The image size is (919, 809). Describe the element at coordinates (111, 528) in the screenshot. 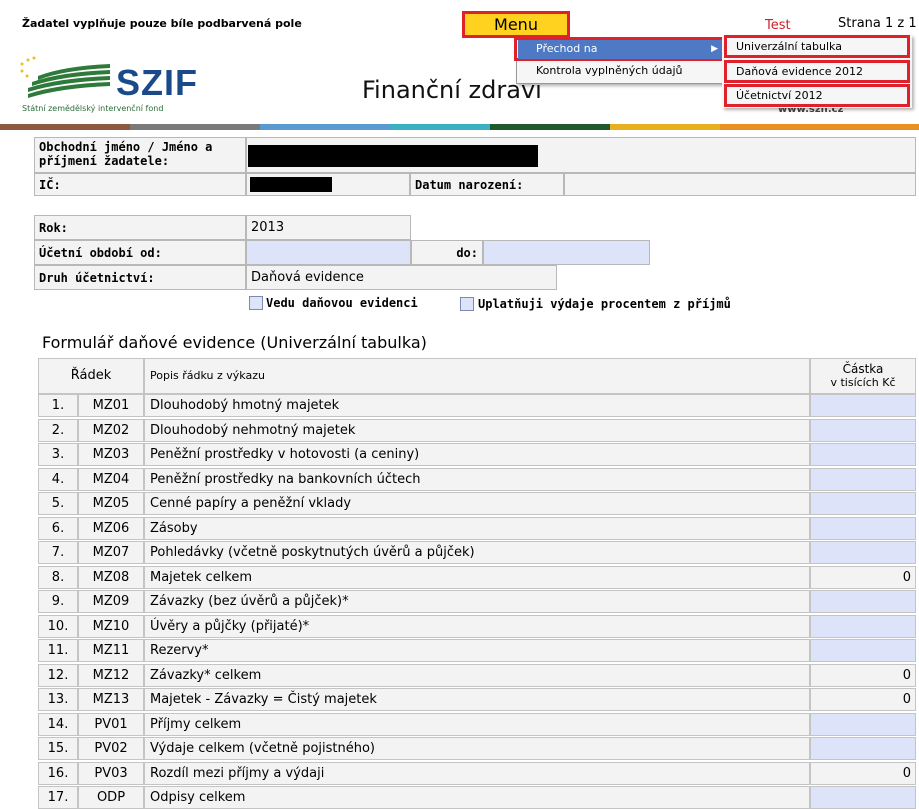

I see `row-code: MZ06` at that location.